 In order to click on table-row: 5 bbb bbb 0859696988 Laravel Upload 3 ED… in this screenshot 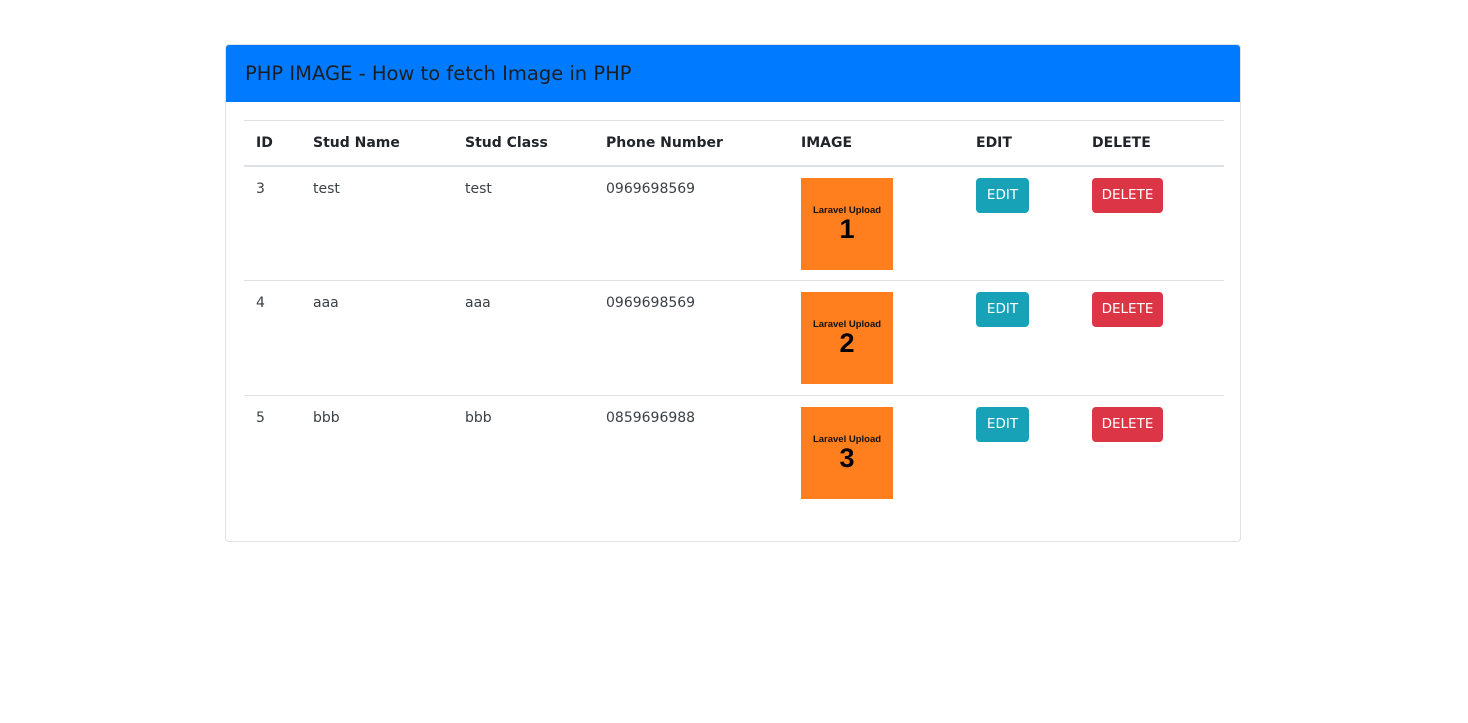, I will do `click(734, 453)`.